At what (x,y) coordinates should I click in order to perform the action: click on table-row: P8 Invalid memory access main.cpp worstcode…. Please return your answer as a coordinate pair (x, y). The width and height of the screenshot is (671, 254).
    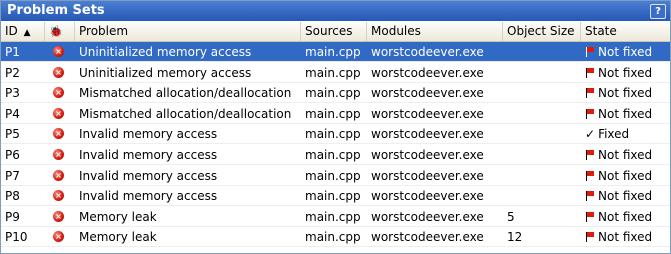
    Looking at the image, I should click on (335, 196).